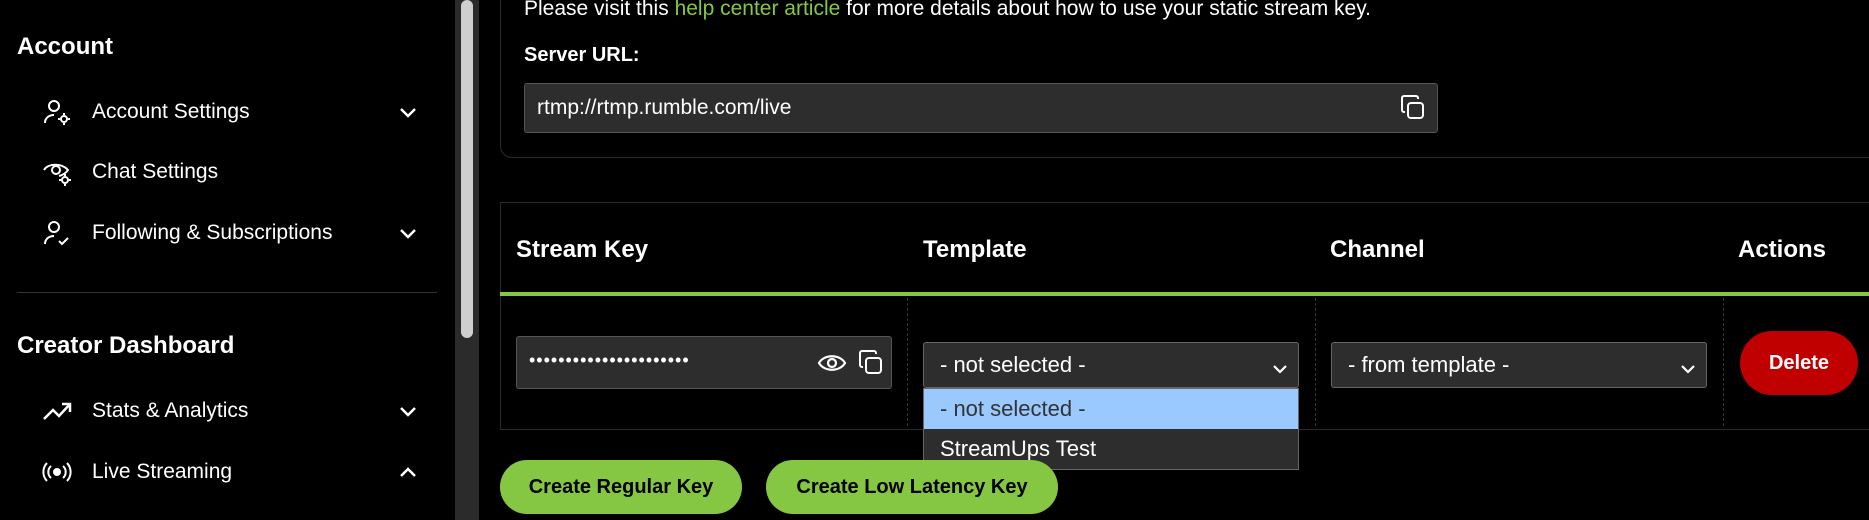 This screenshot has width=1869, height=520. I want to click on template-select: - not selected -, so click(1111, 365).